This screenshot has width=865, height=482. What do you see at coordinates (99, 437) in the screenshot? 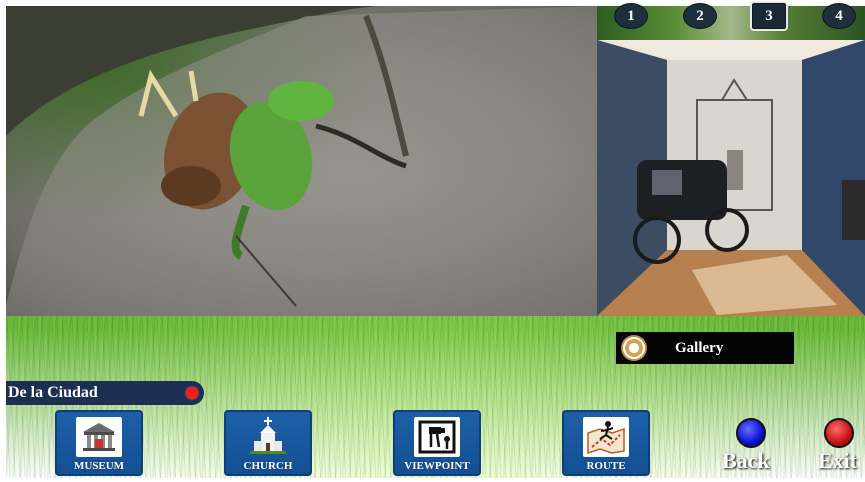
I see `museum-icon` at bounding box center [99, 437].